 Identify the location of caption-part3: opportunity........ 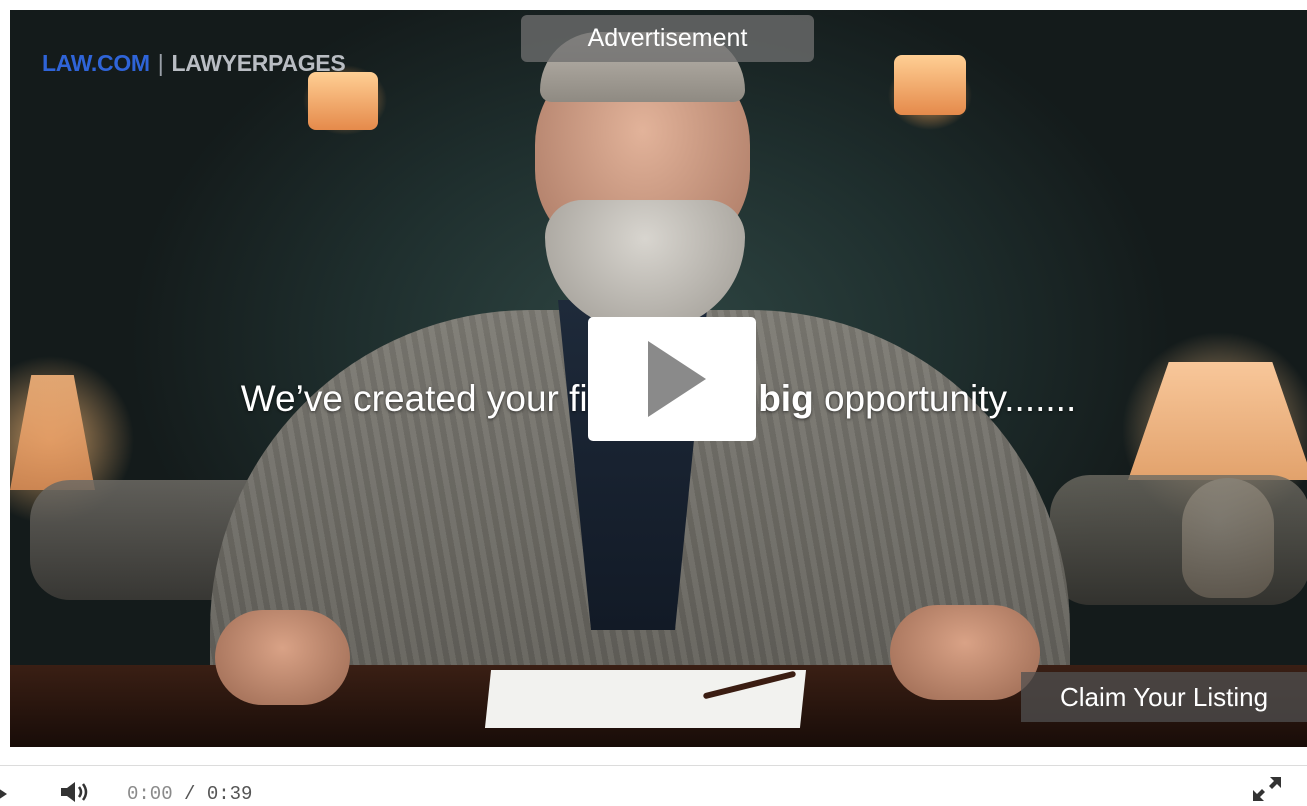
(945, 398).